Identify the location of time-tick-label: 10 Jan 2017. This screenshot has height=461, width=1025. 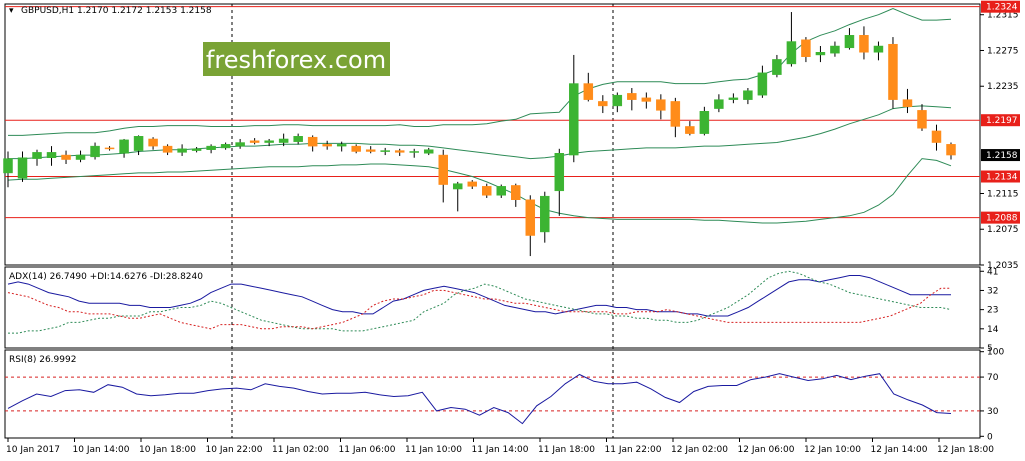
(33, 450).